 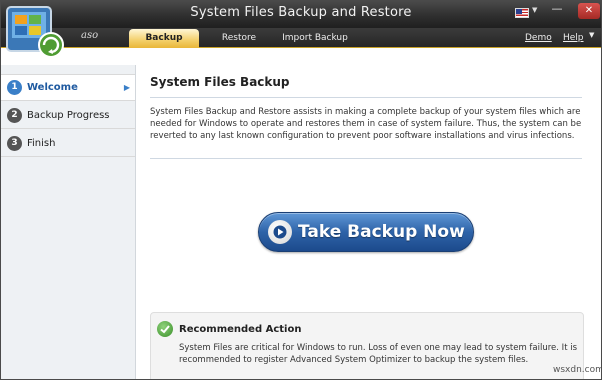 What do you see at coordinates (534, 10) in the screenshot?
I see `language-caret-icon: ▼` at bounding box center [534, 10].